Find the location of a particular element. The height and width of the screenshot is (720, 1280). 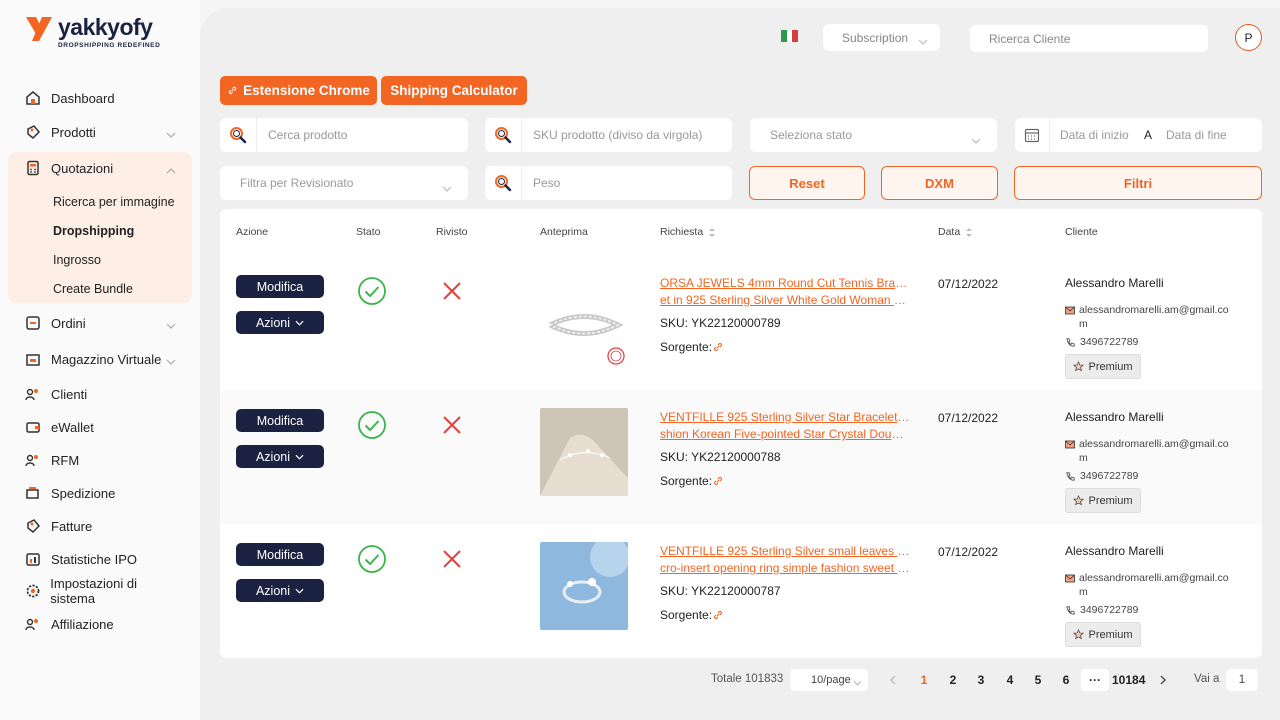

request-date: 07/12/2022 is located at coordinates (968, 552).